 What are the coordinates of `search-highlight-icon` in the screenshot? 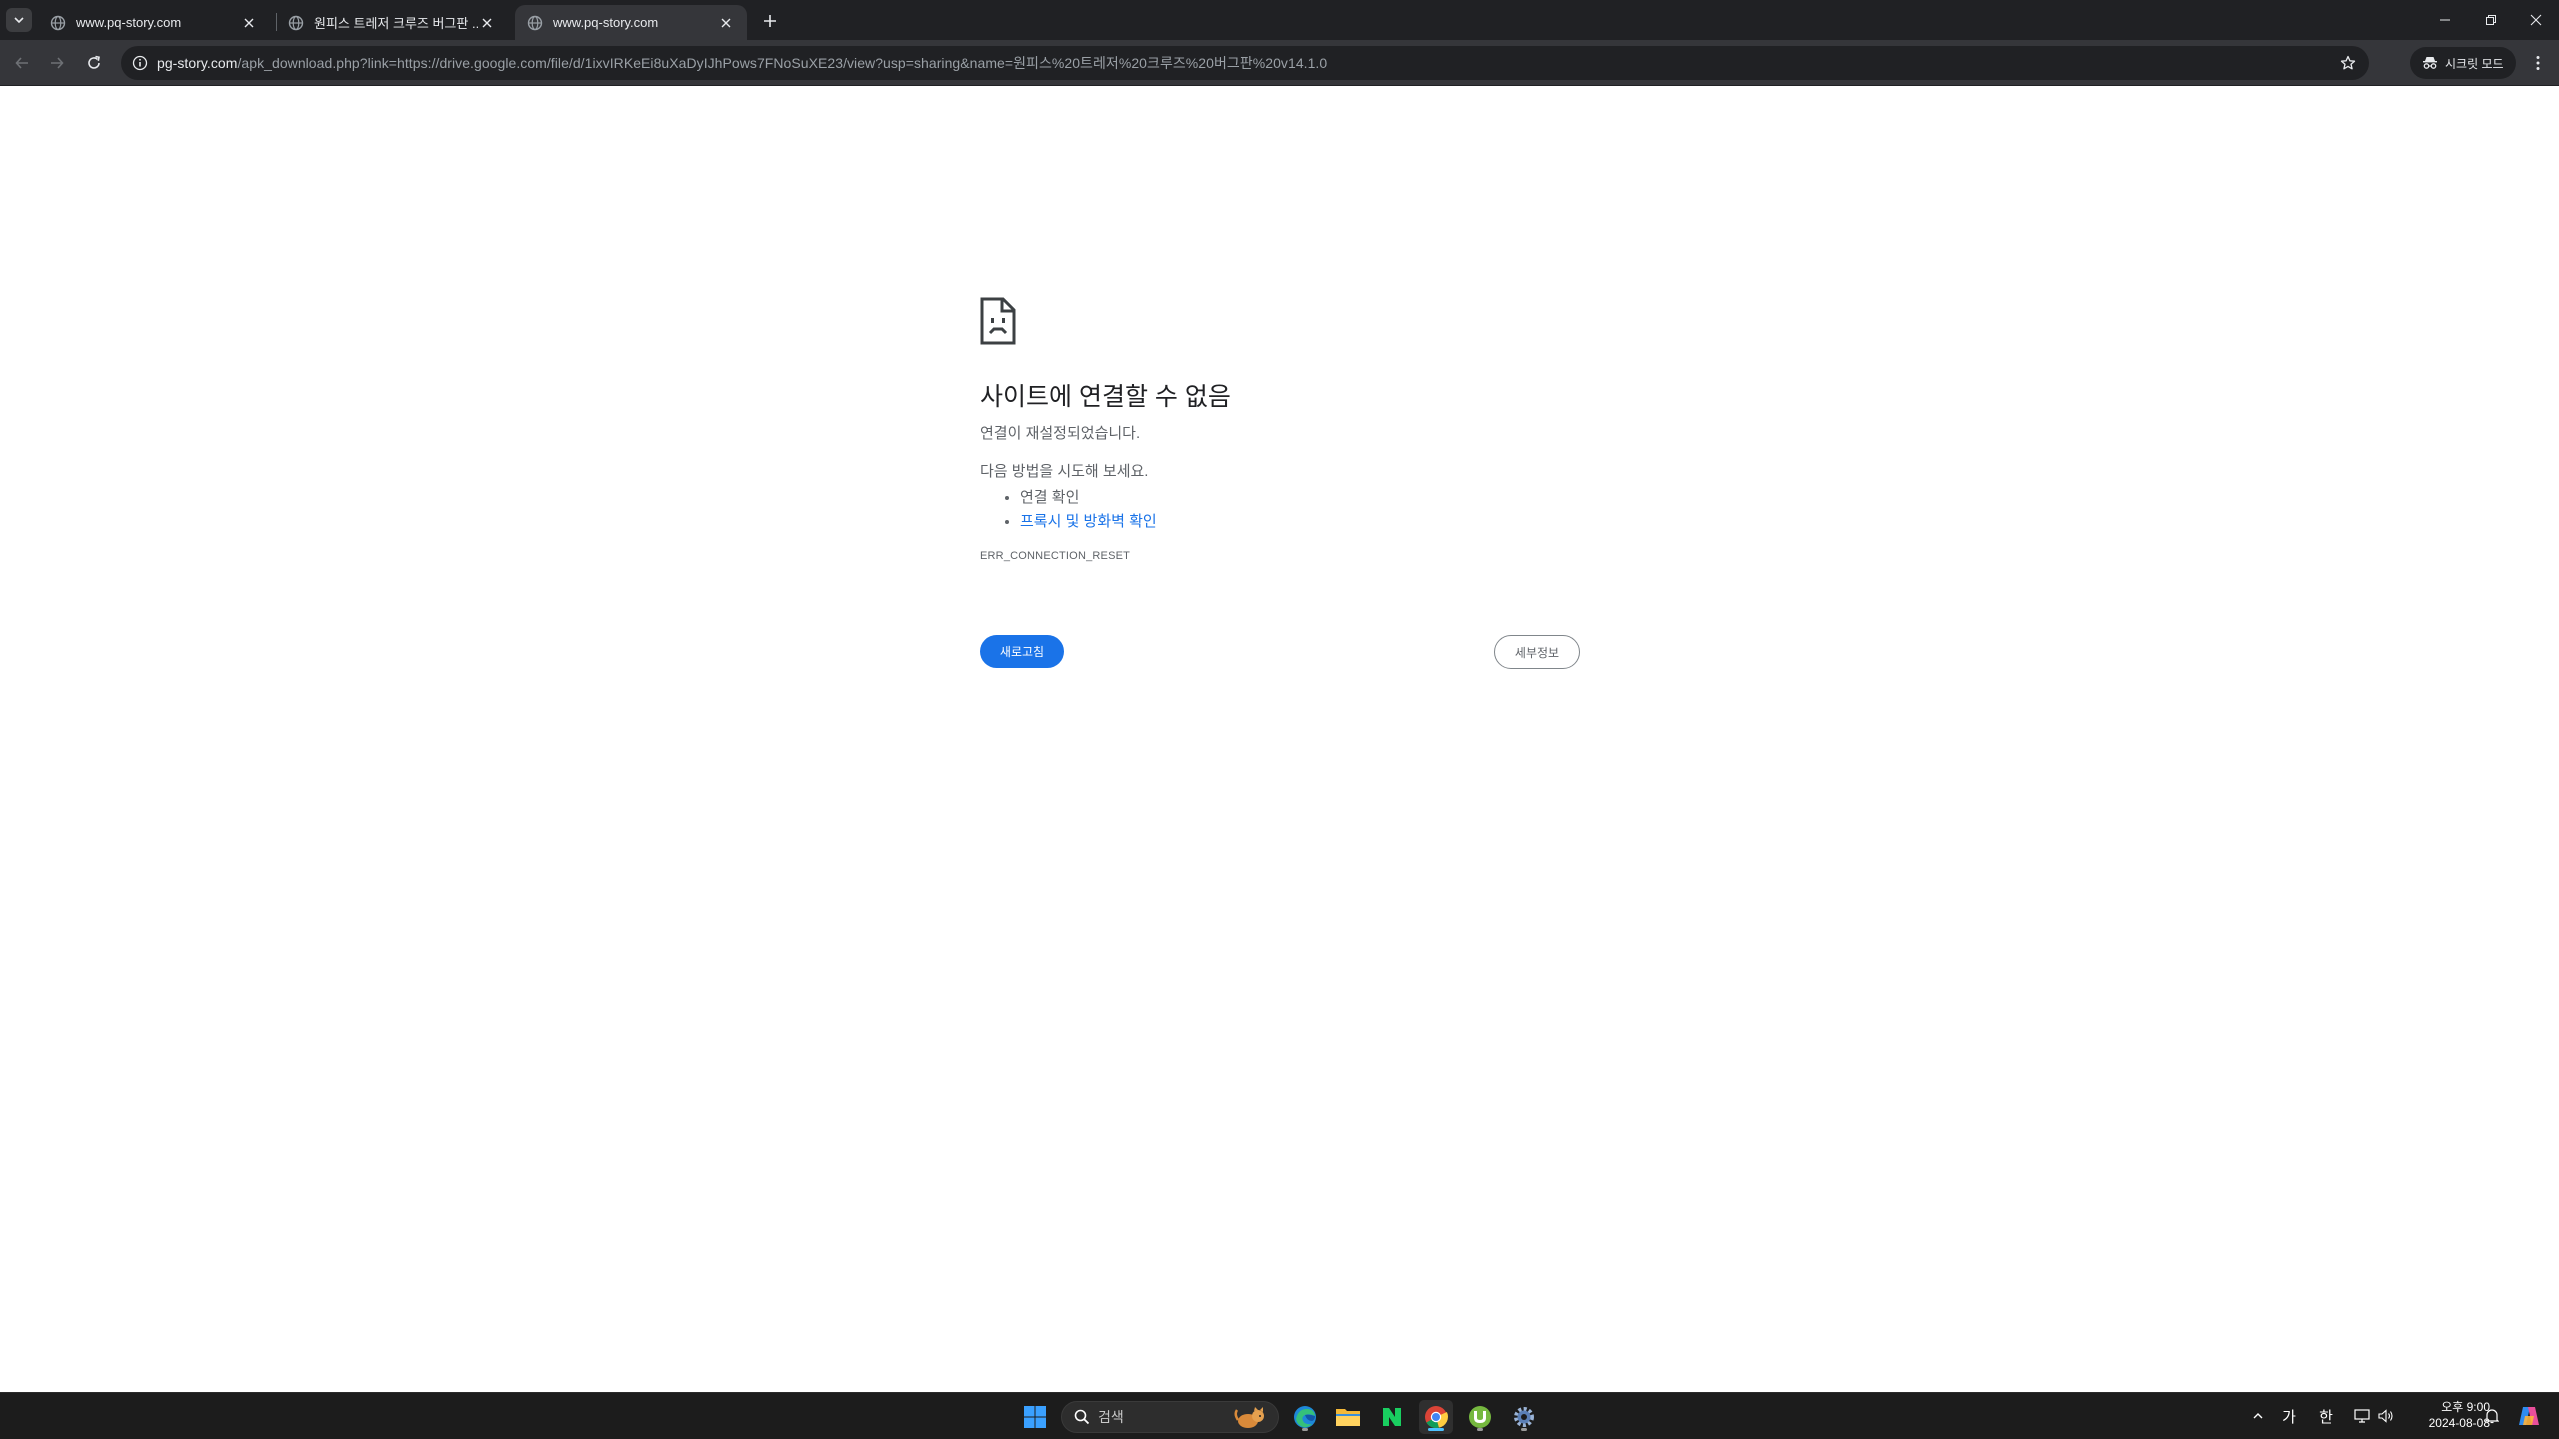 It's located at (1249, 1417).